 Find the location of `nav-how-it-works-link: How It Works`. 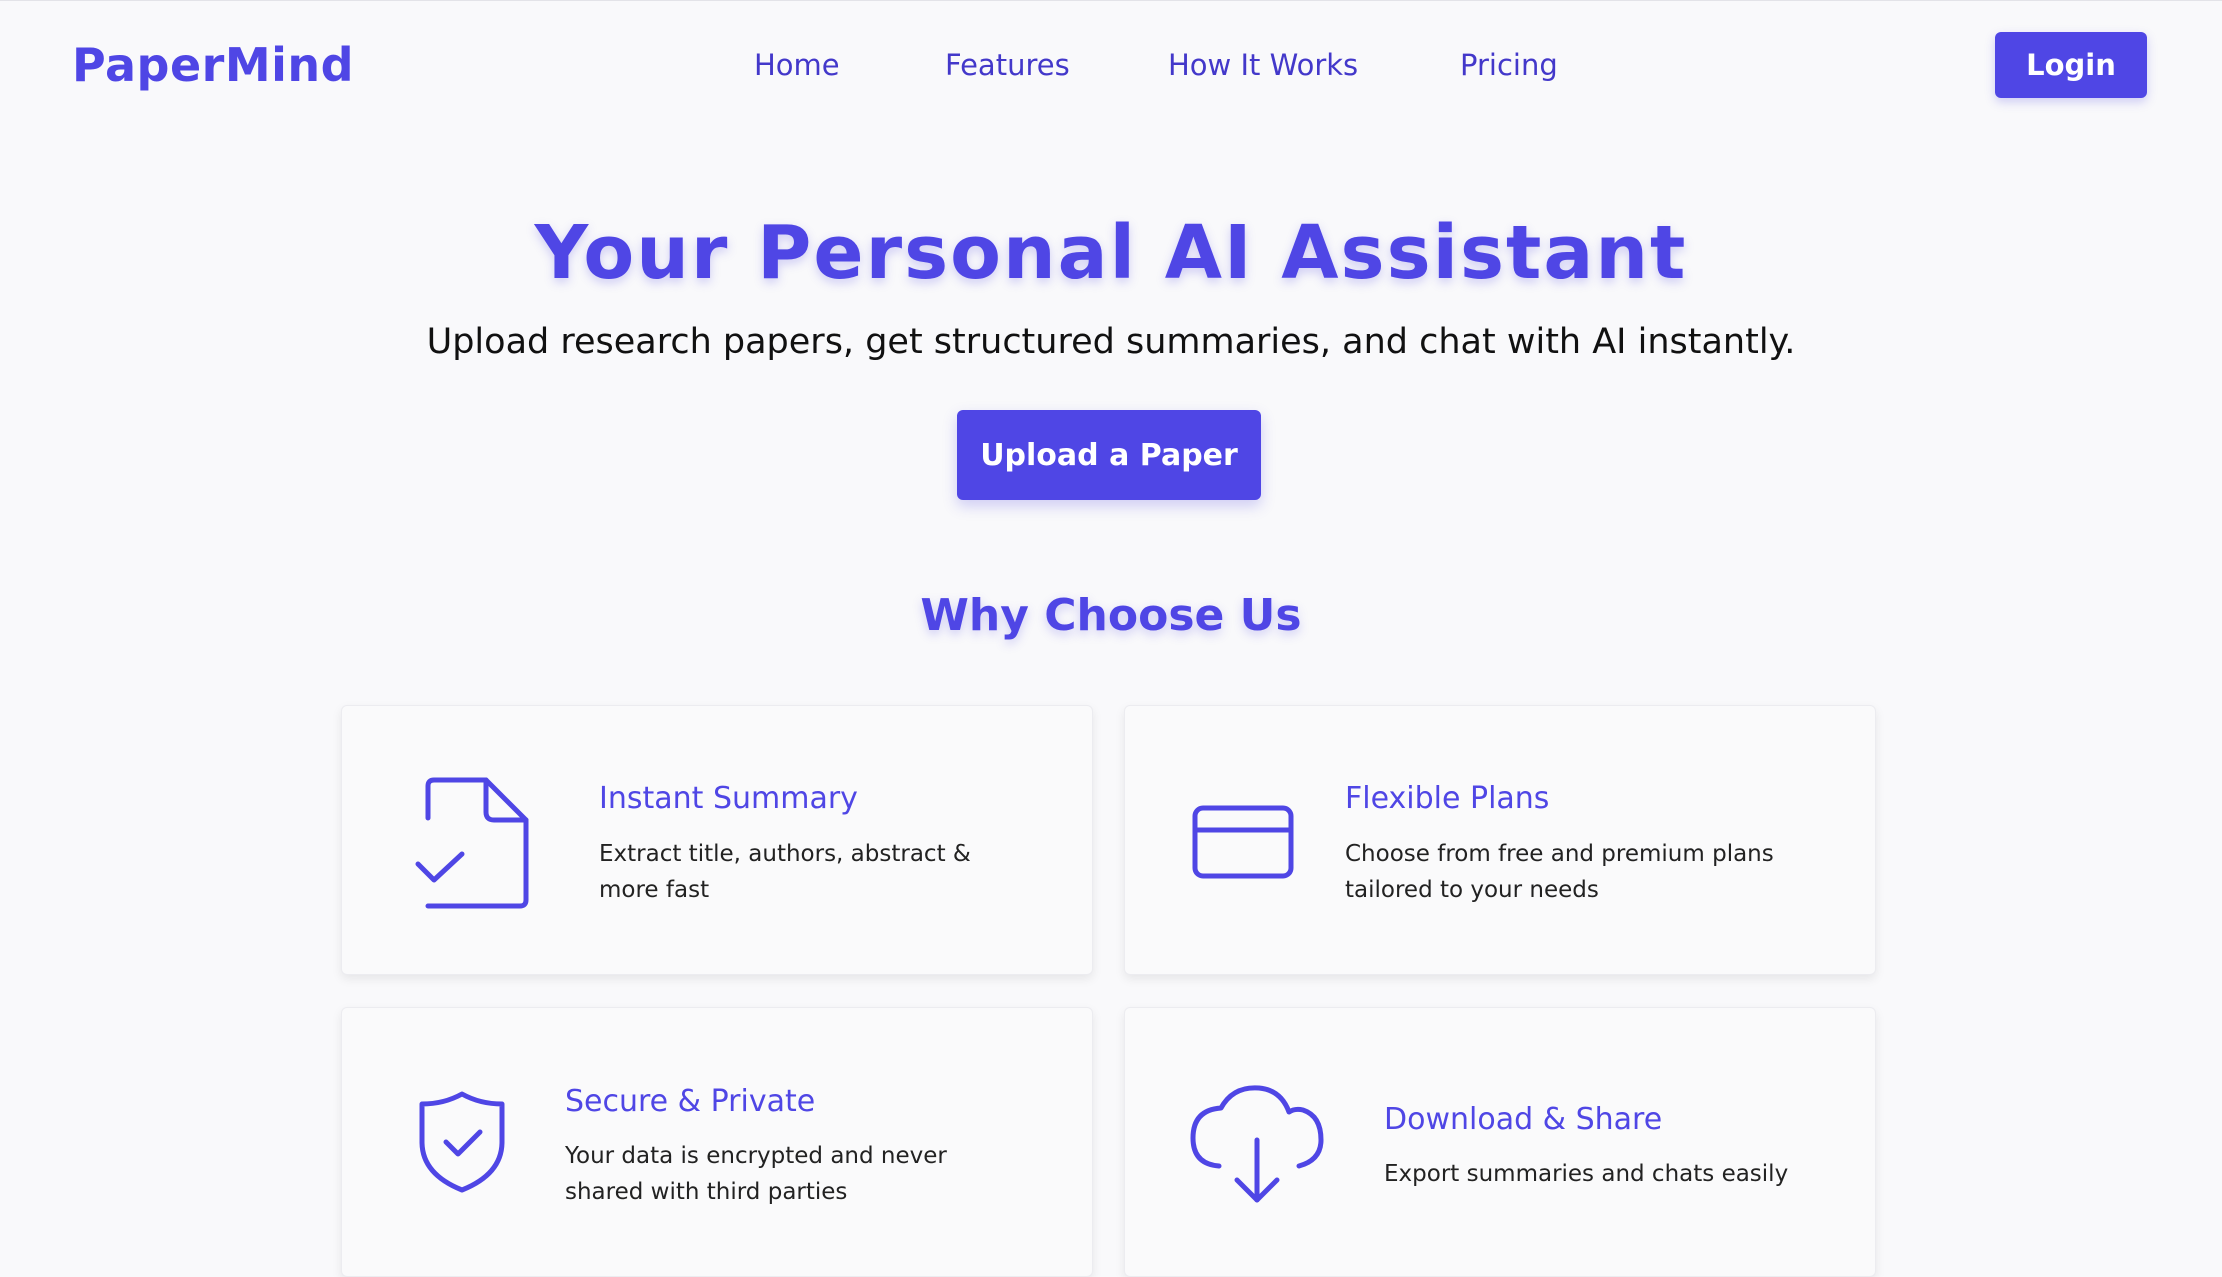

nav-how-it-works-link: How It Works is located at coordinates (1263, 65).